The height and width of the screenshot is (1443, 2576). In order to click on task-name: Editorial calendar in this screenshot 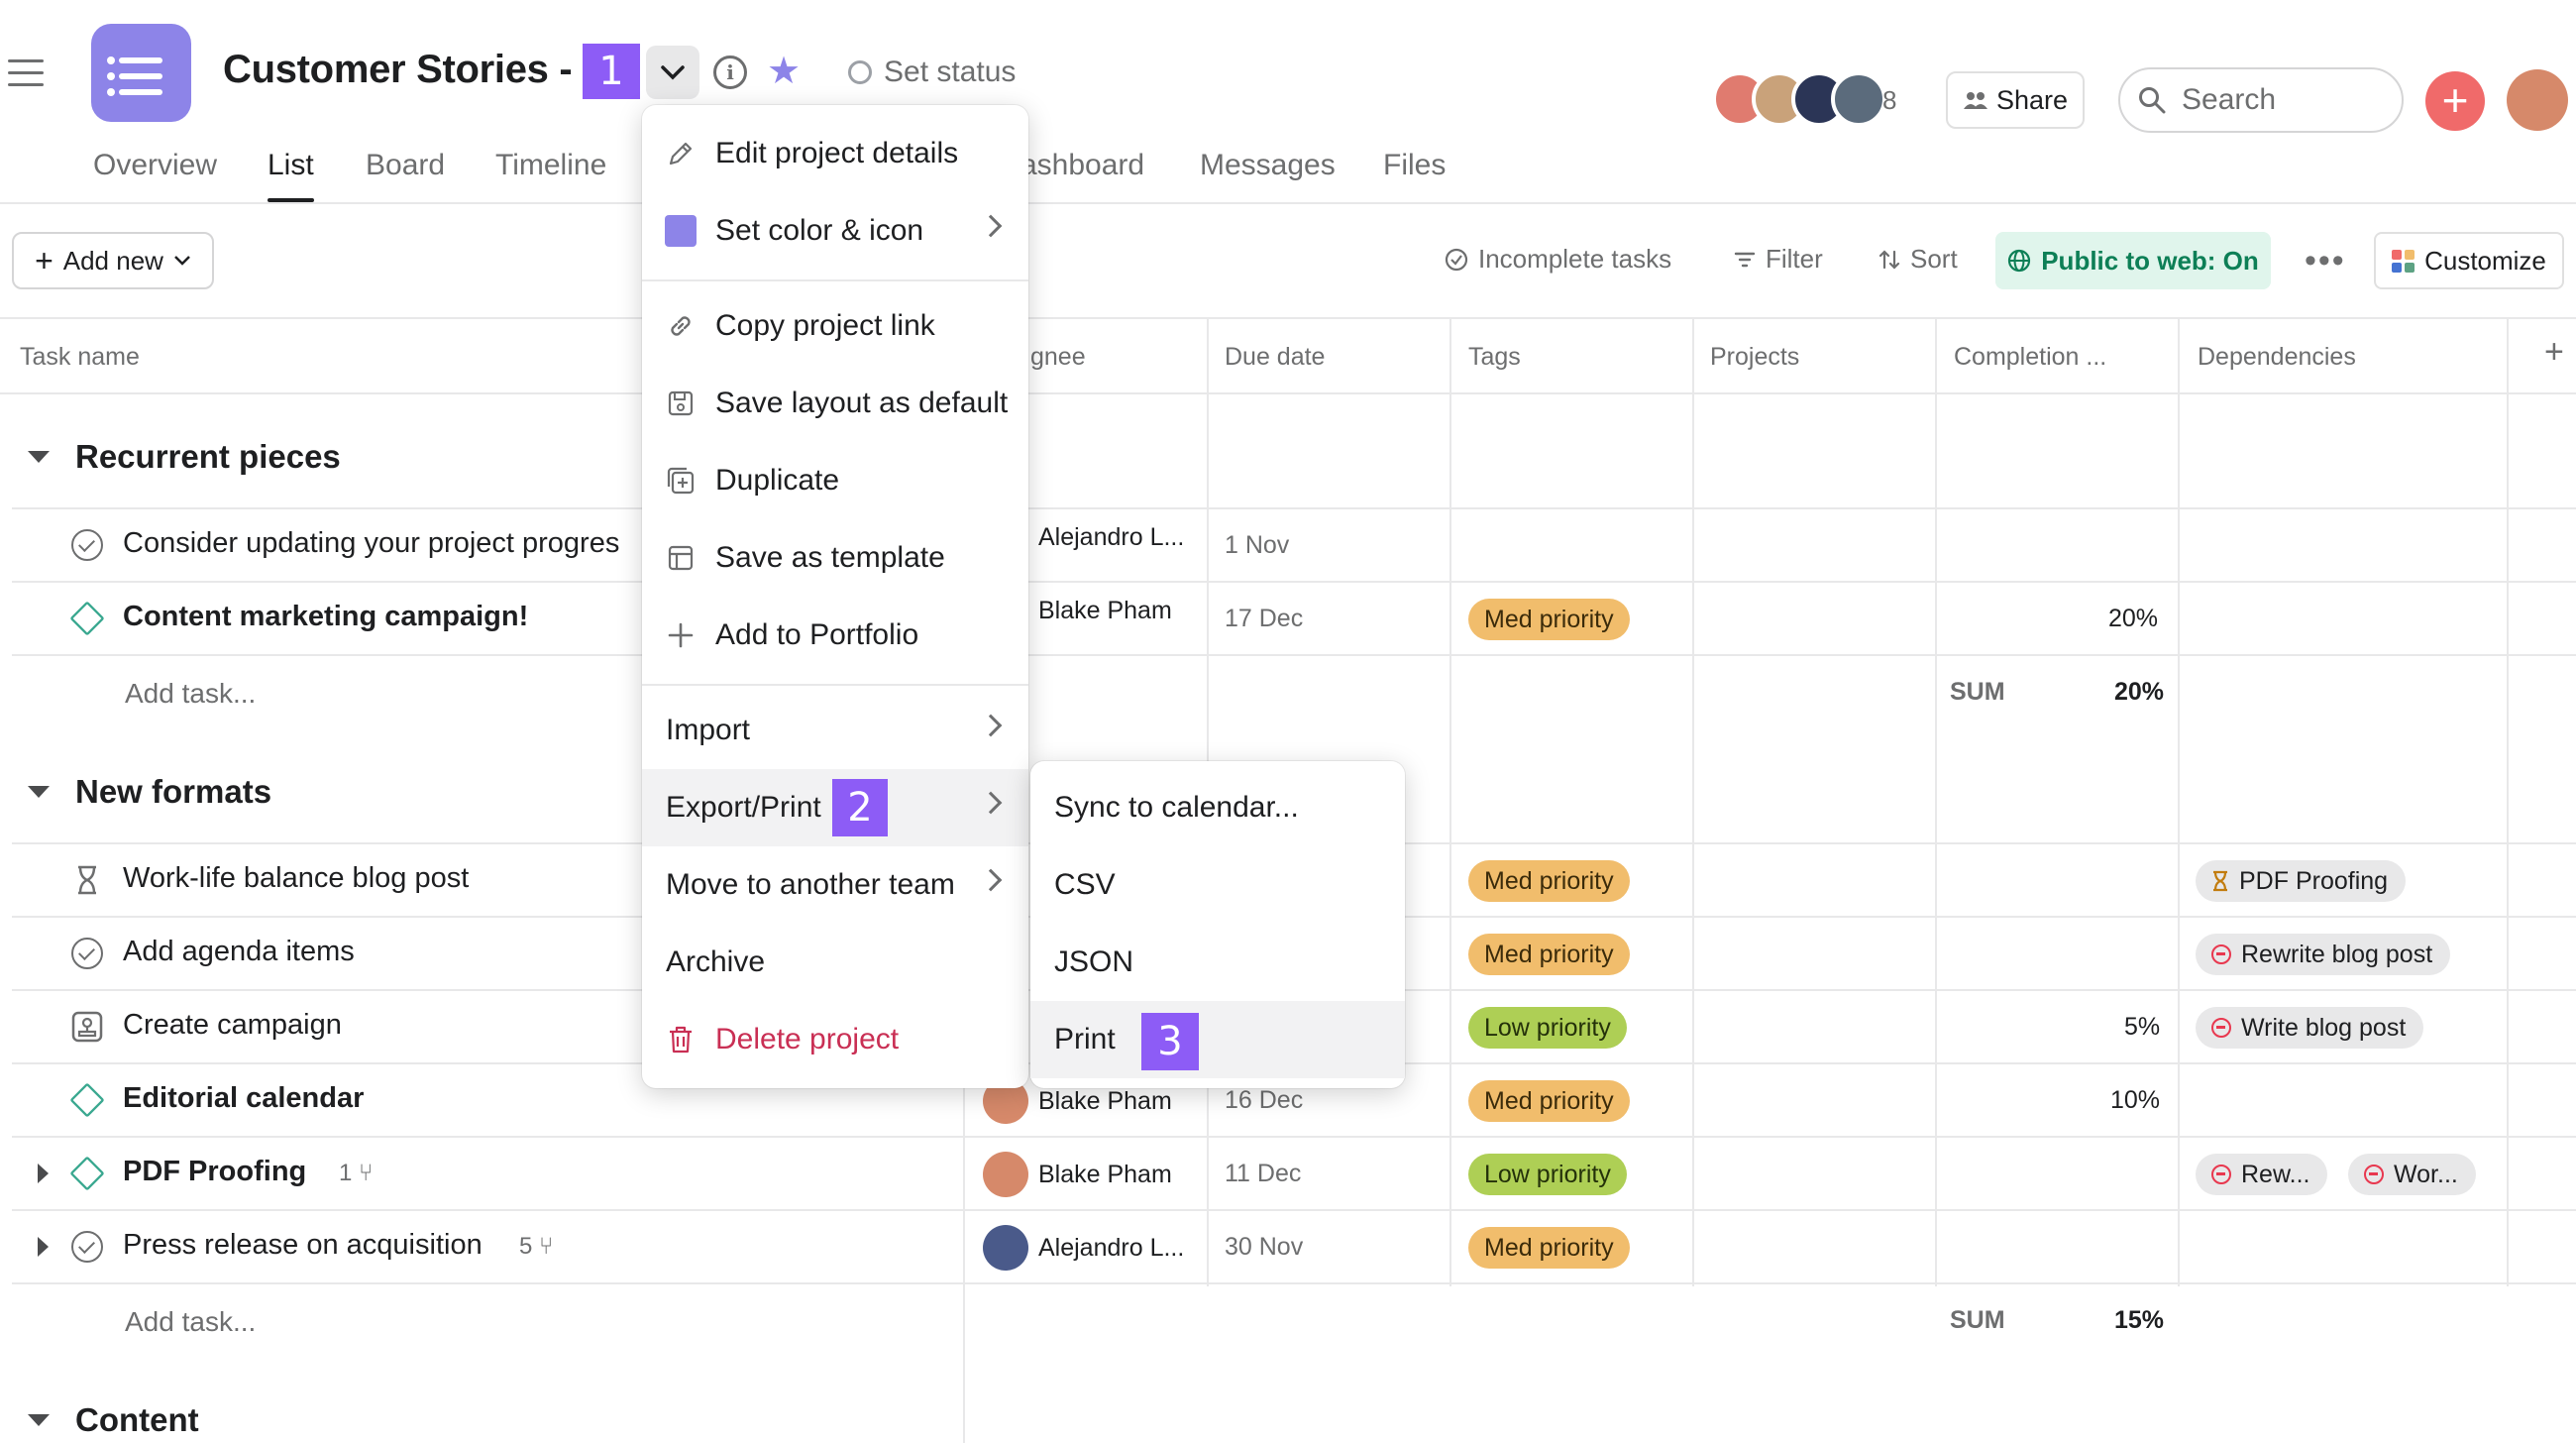, I will do `click(243, 1098)`.